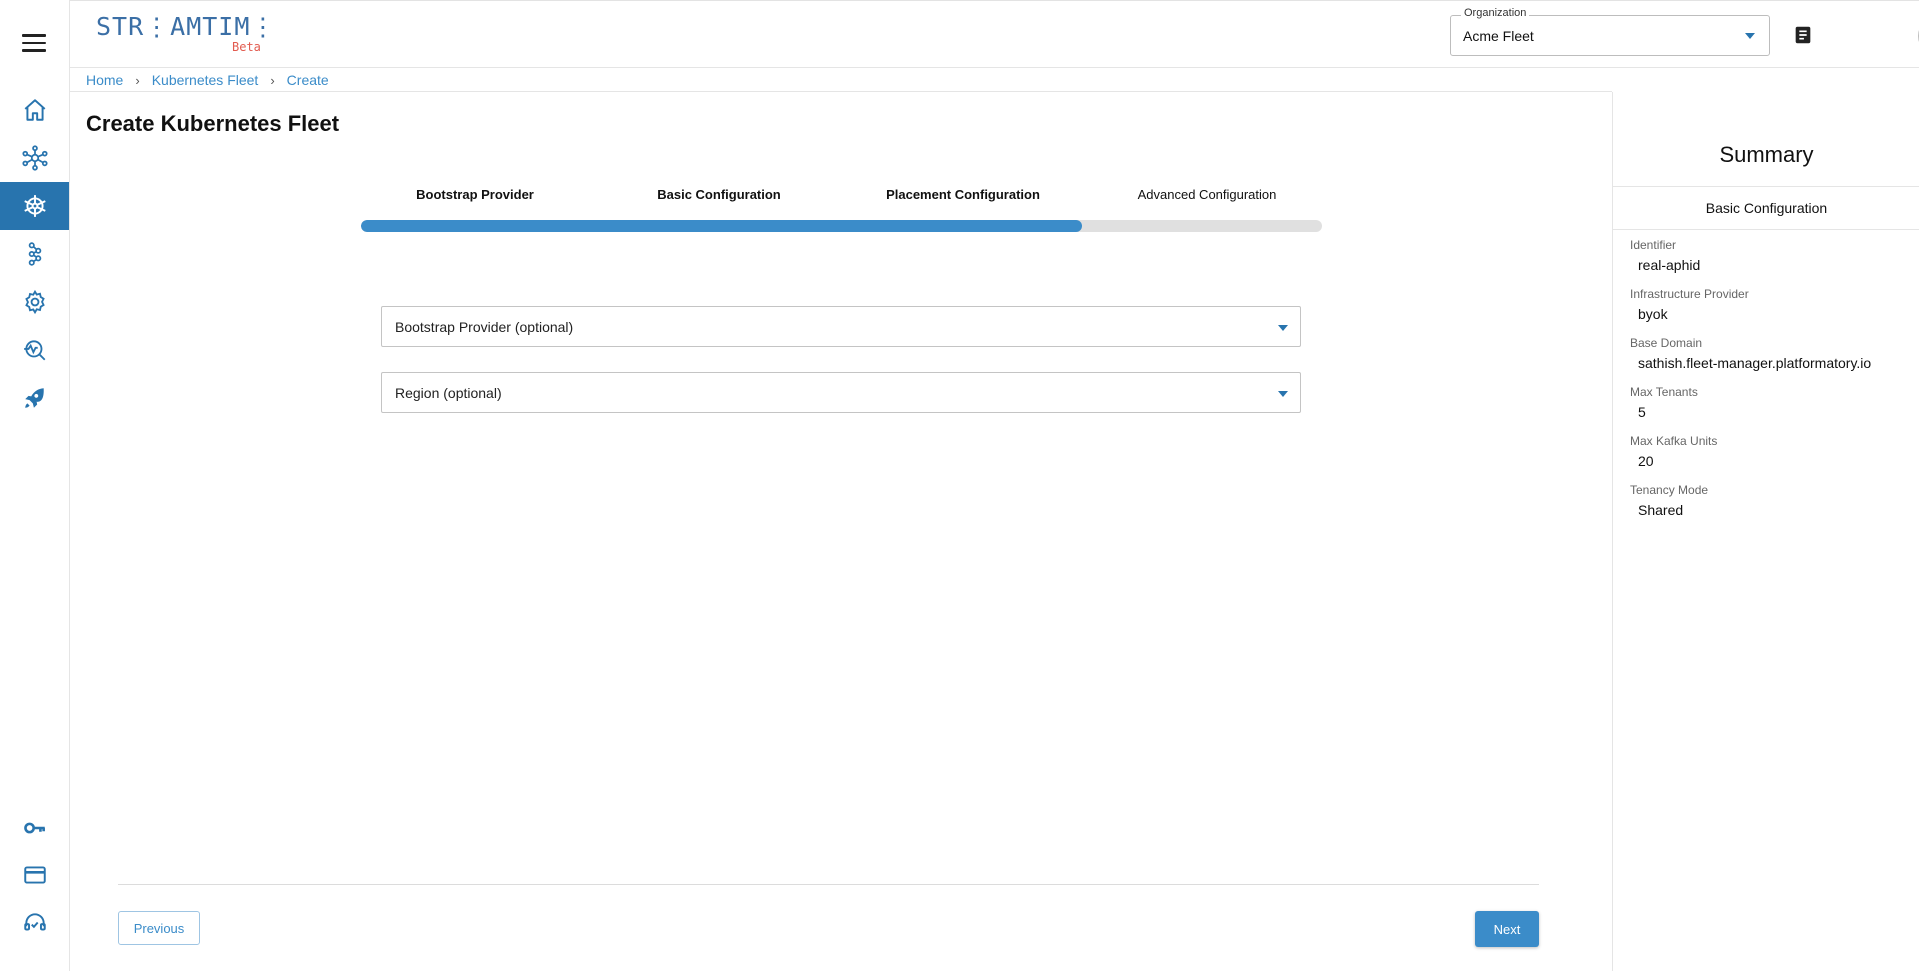 Image resolution: width=1919 pixels, height=971 pixels. I want to click on key-icon, so click(34, 828).